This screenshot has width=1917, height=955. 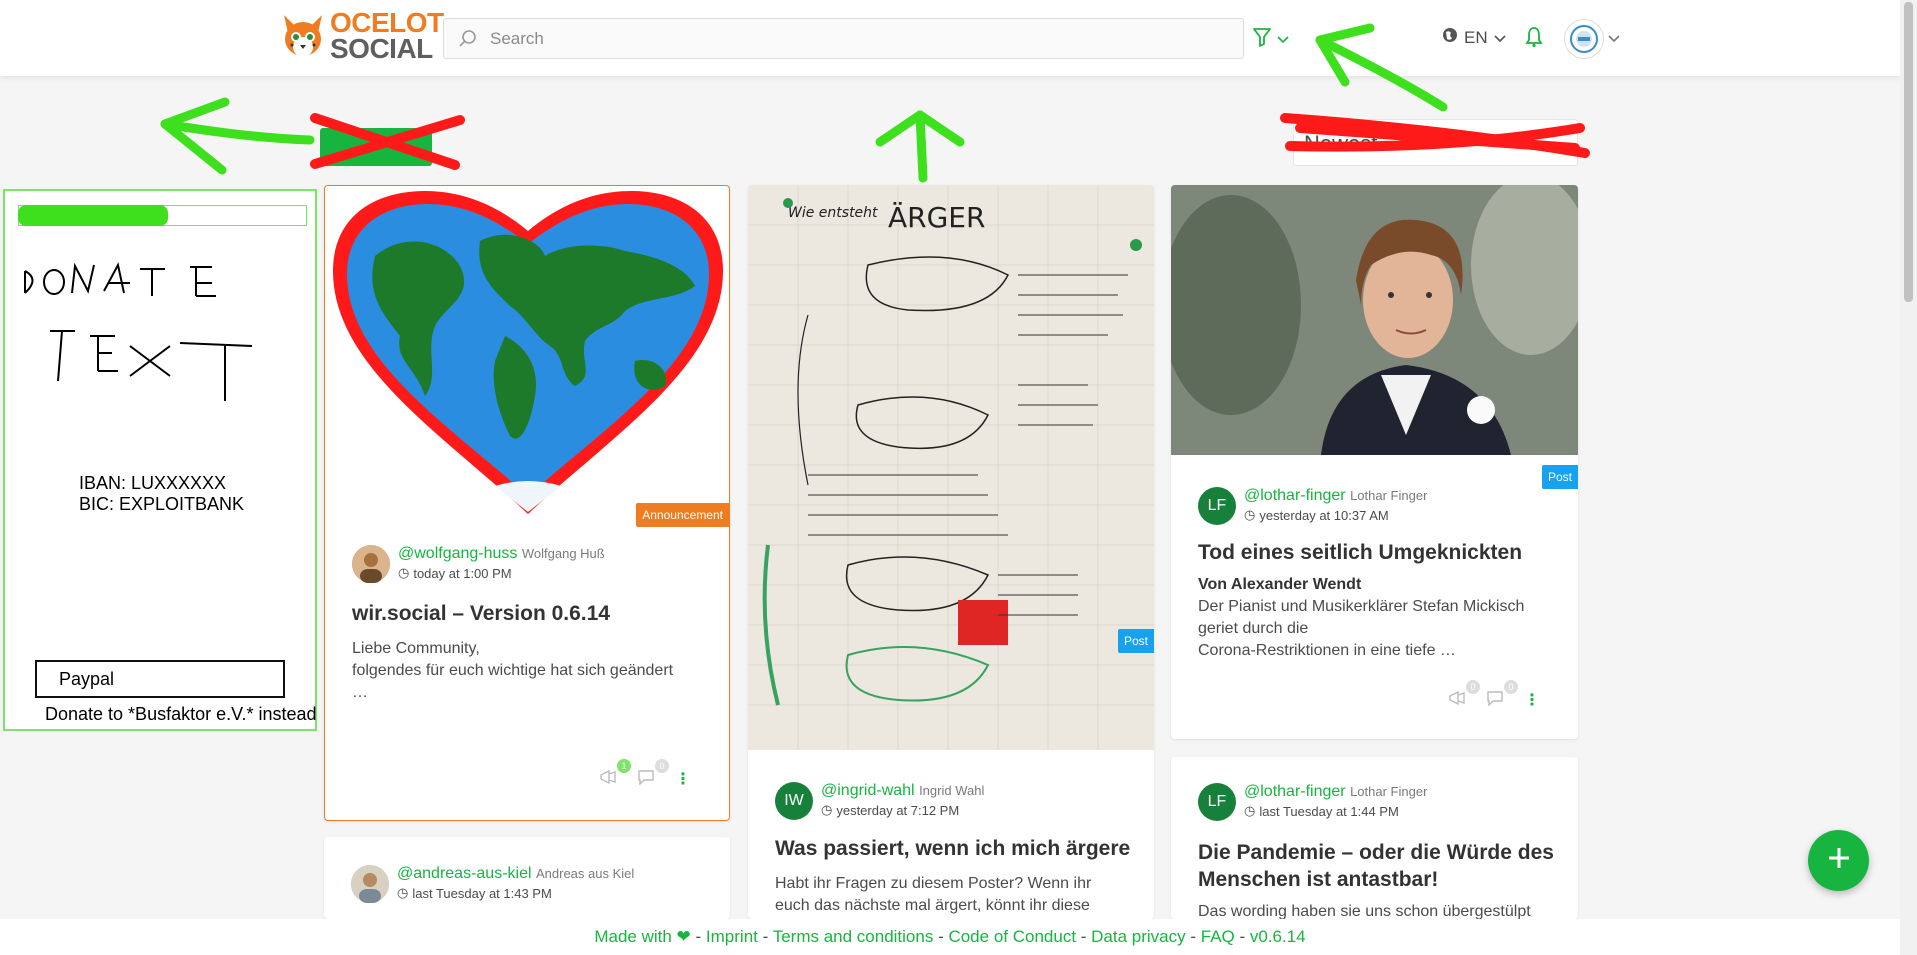 I want to click on footer-link-privacy: Data privacy, so click(x=1138, y=936).